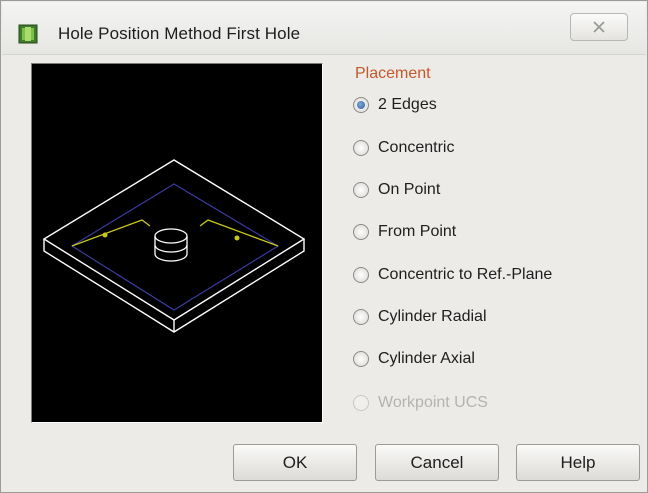 The width and height of the screenshot is (648, 493). I want to click on radio-on-point: On Point, so click(396, 190).